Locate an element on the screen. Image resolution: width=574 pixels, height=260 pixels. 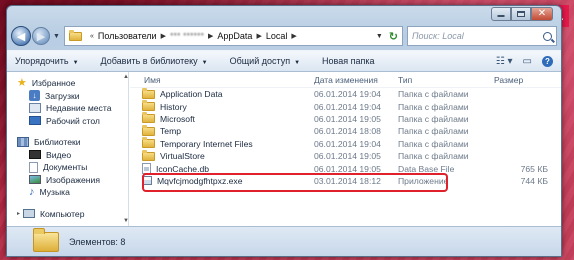
minimize-button is located at coordinates (501, 14).